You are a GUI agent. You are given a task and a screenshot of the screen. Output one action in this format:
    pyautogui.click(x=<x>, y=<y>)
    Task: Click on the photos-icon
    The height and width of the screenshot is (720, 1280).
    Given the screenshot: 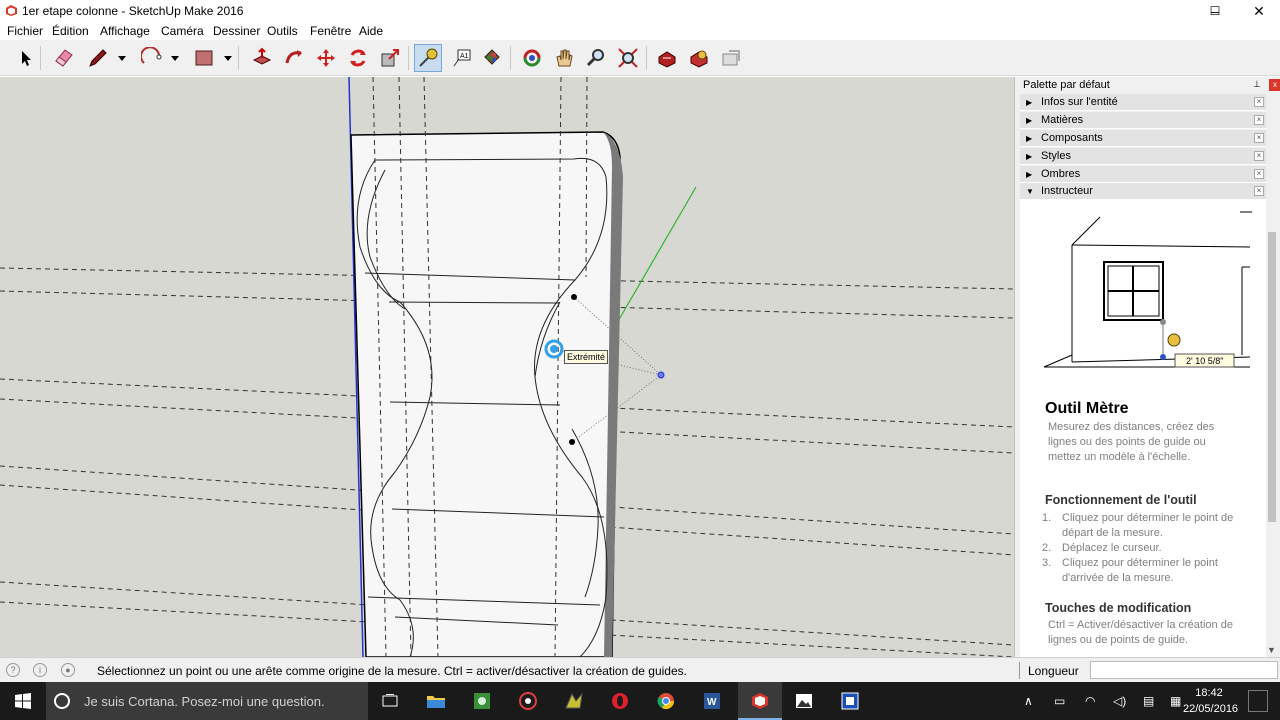 What is the action you would take?
    pyautogui.click(x=804, y=701)
    